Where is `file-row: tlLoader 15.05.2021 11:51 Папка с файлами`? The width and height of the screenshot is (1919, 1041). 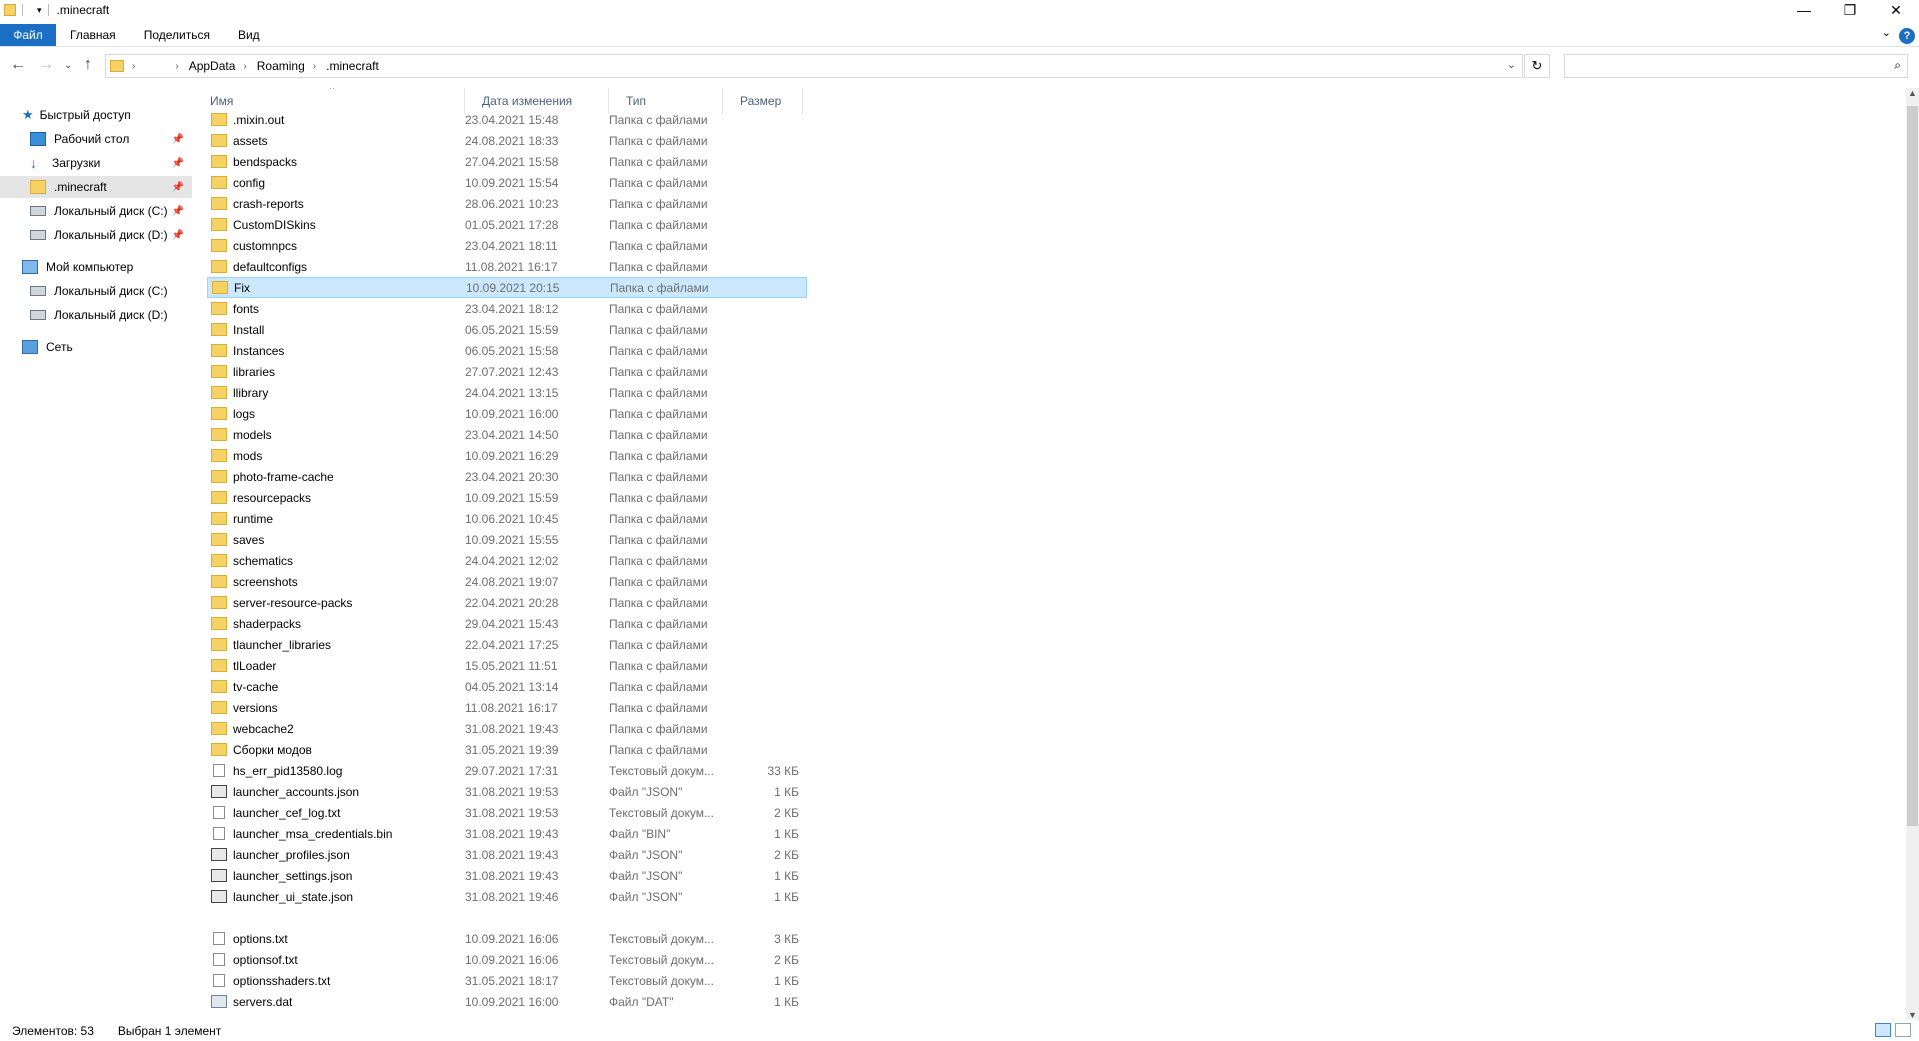 file-row: tlLoader 15.05.2021 11:51 Папка с файлами is located at coordinates (507, 665).